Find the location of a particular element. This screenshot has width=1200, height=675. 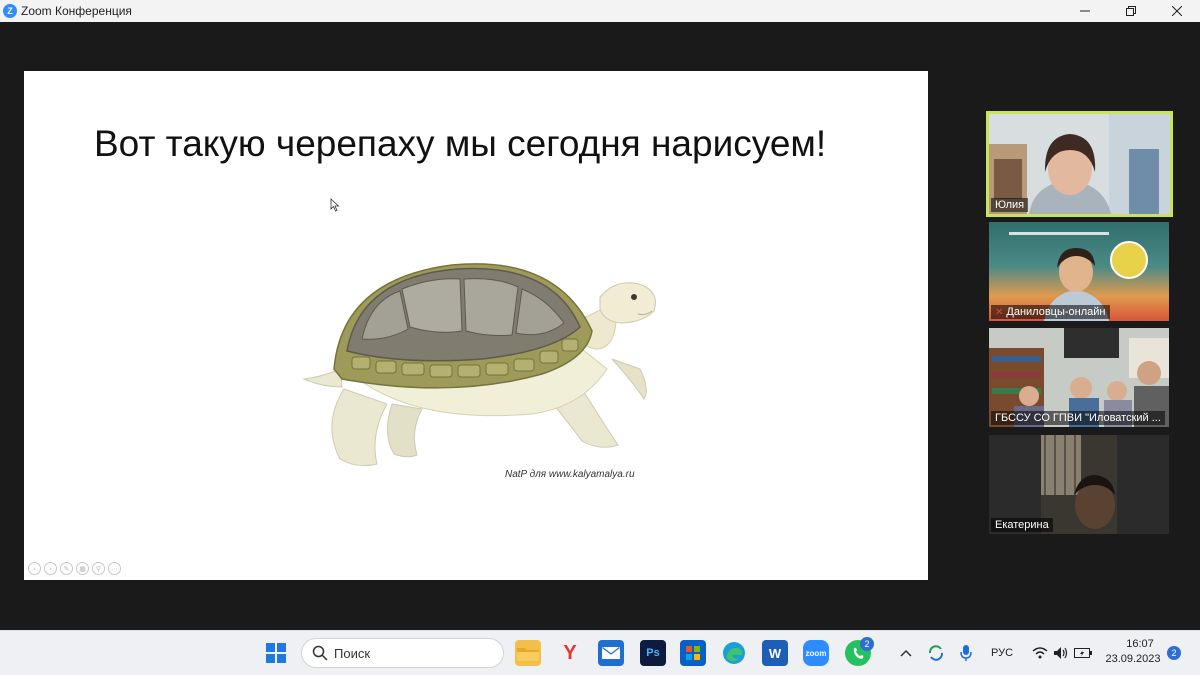

envelope-icon is located at coordinates (611, 653).